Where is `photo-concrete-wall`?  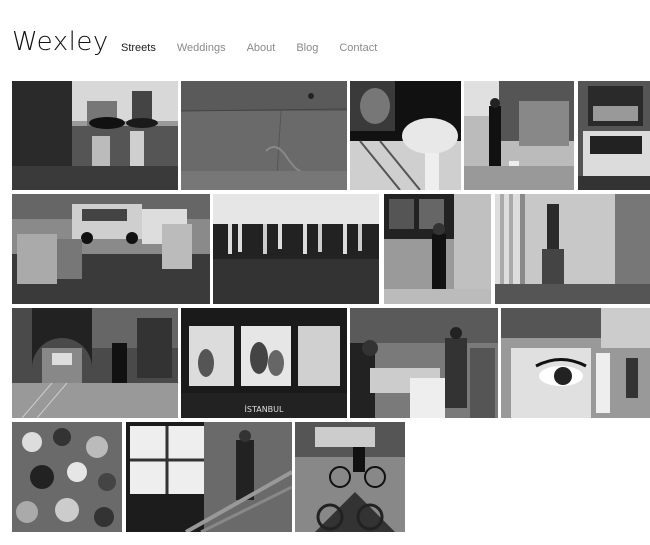 photo-concrete-wall is located at coordinates (264, 135).